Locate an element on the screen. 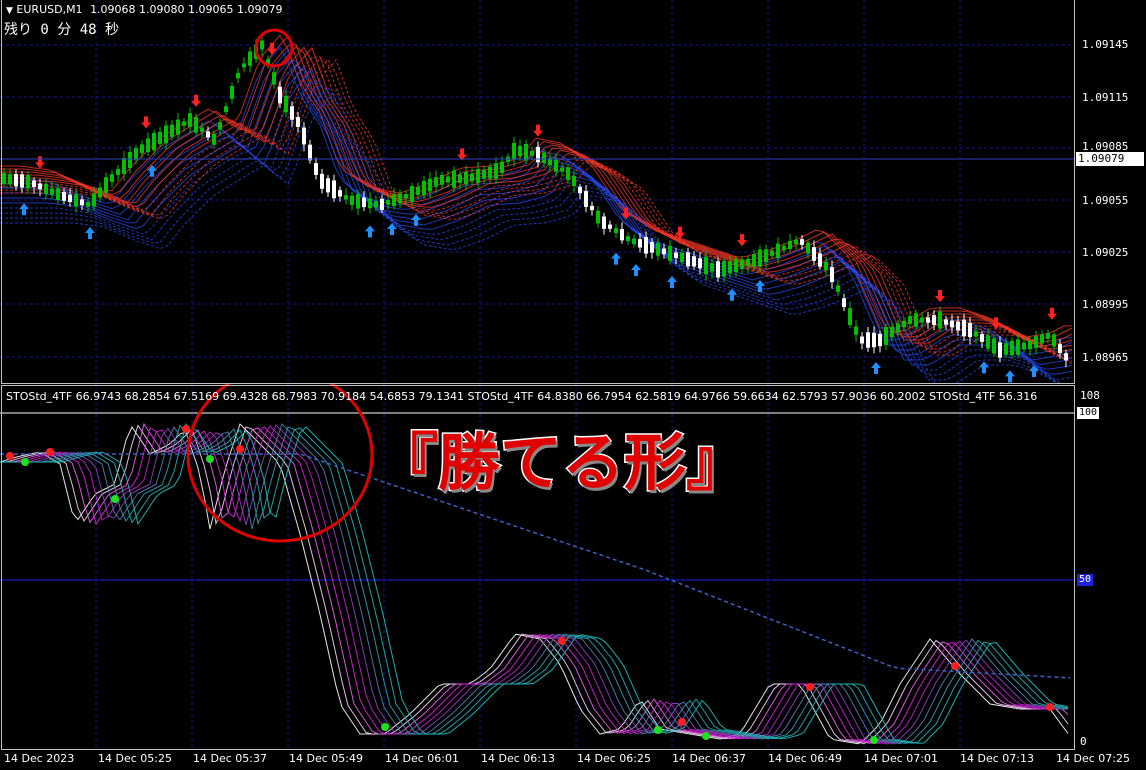 The height and width of the screenshot is (770, 1146). price-label: 1.09145 is located at coordinates (1105, 44).